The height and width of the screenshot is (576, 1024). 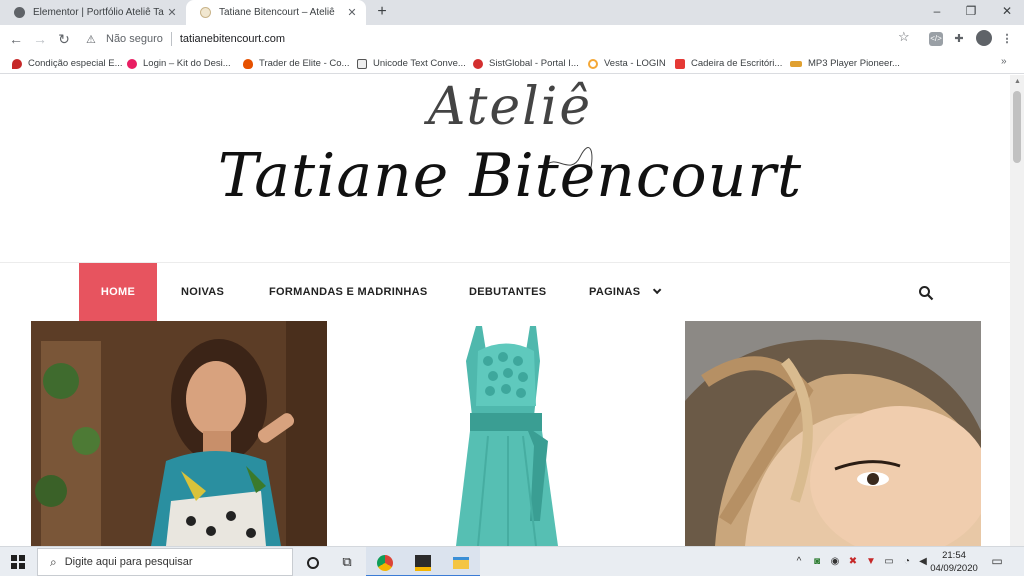 What do you see at coordinates (248, 63) in the screenshot?
I see `flame-icon` at bounding box center [248, 63].